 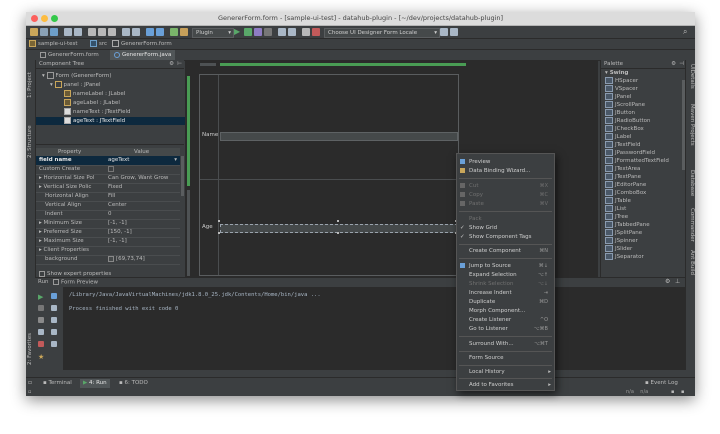 I want to click on palette-item: JSpinner, so click(x=621, y=241).